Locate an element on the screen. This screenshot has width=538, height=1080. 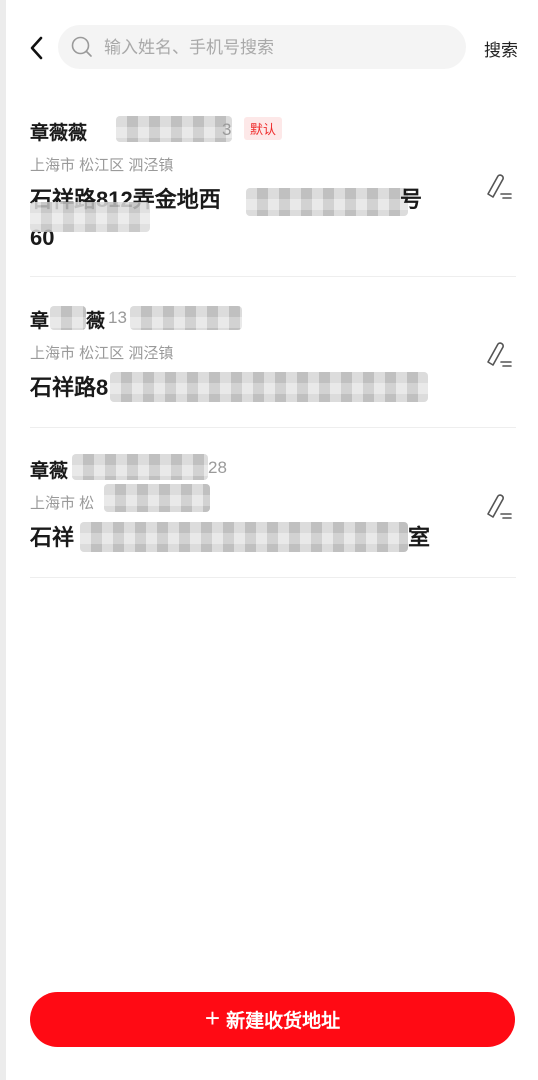
search-icon is located at coordinates (81, 46).